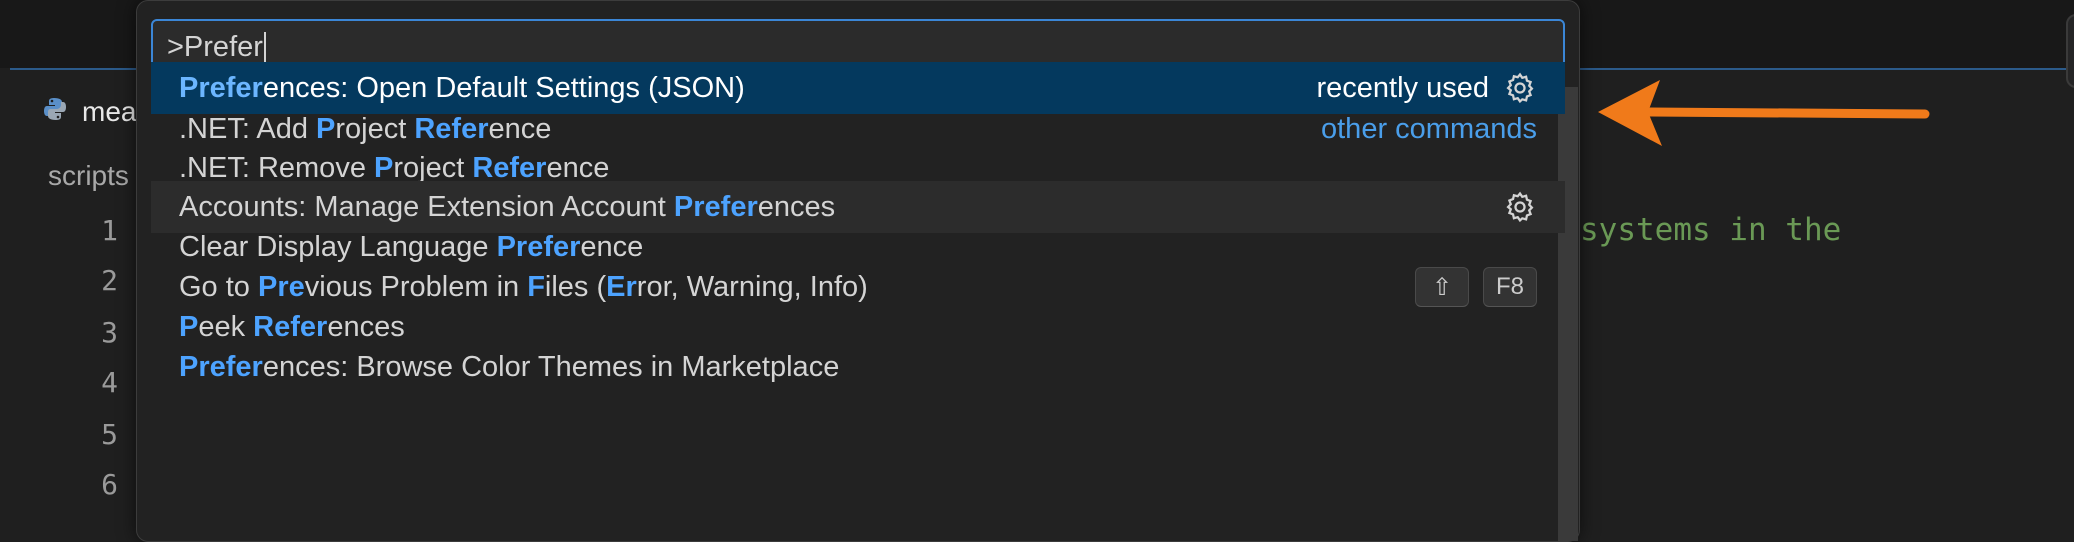  What do you see at coordinates (109, 280) in the screenshot?
I see `line-number: 2` at bounding box center [109, 280].